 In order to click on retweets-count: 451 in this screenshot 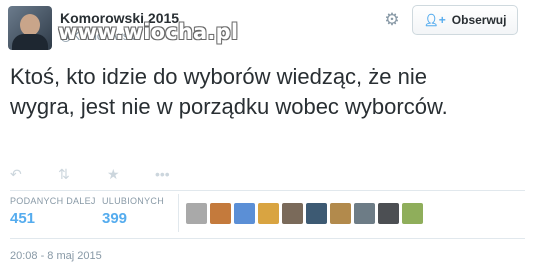, I will do `click(22, 218)`.